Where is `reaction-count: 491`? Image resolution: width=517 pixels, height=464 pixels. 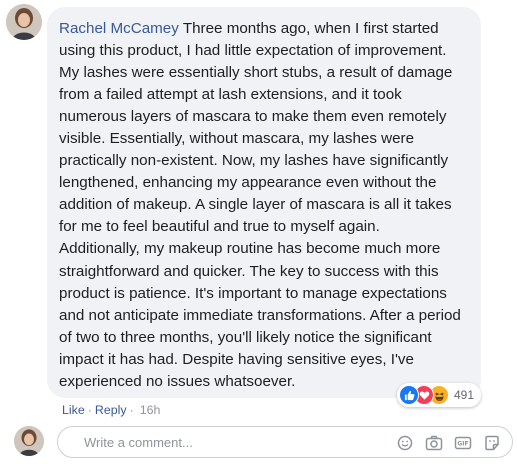
reaction-count: 491 is located at coordinates (464, 395).